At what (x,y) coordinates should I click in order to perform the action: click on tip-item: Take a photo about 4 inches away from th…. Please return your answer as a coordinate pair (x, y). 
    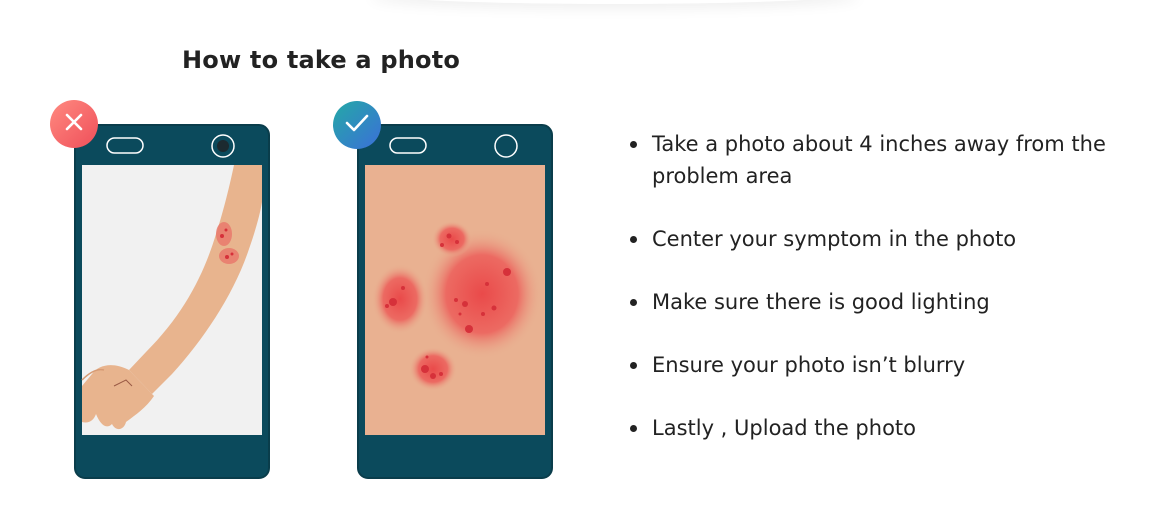
    Looking at the image, I should click on (888, 160).